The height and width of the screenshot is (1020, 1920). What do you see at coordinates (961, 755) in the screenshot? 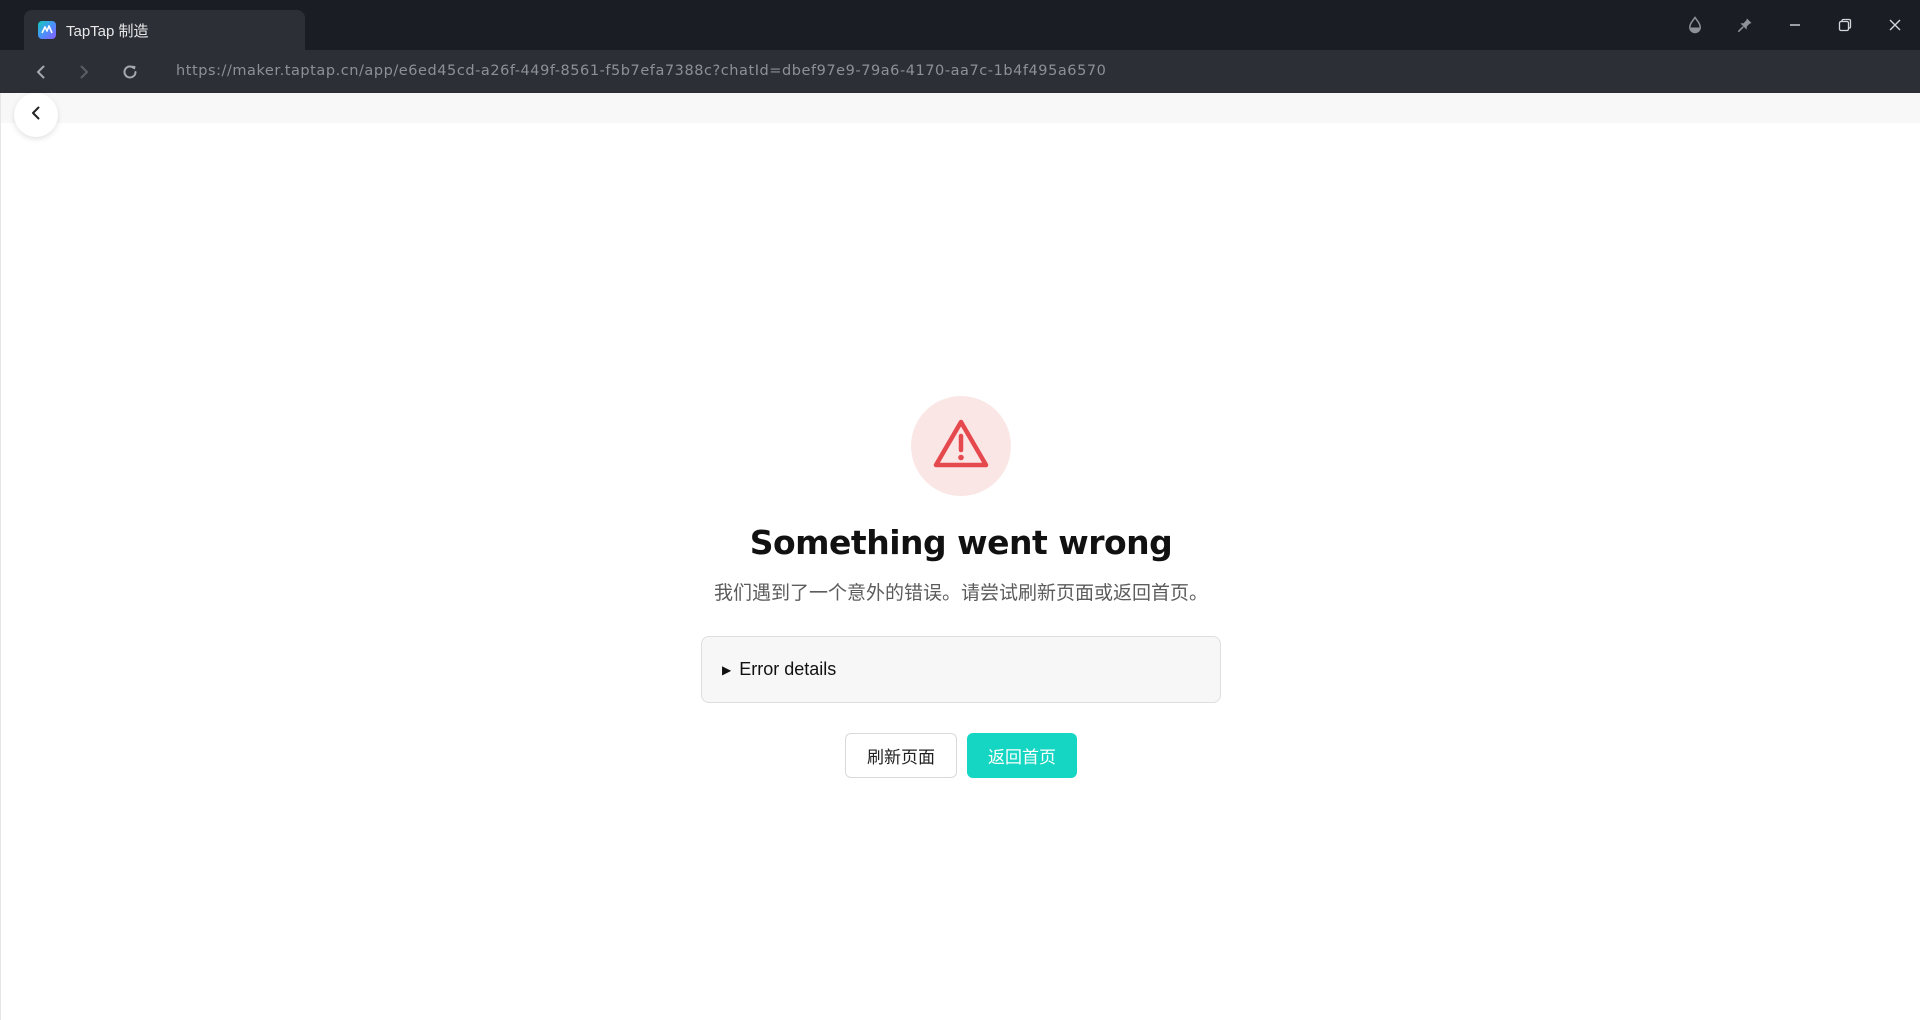
I see `action-buttons: 刷新页面 返回首页` at bounding box center [961, 755].